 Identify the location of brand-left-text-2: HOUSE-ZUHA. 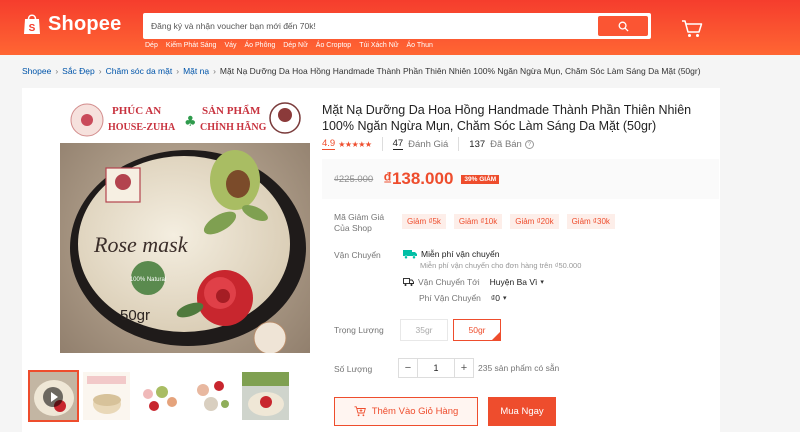
(142, 127).